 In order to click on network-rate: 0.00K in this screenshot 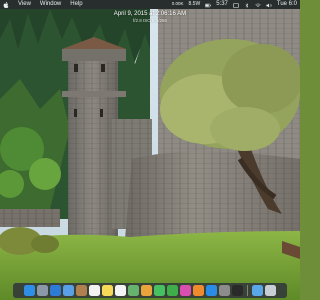, I will do `click(177, 4)`.